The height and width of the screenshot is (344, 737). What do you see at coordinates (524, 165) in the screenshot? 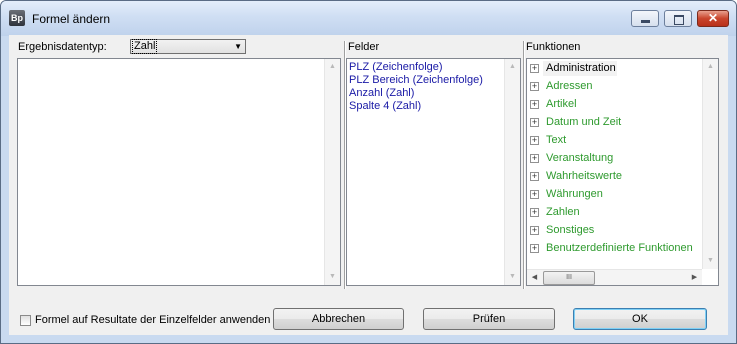
I see `splitter-right` at bounding box center [524, 165].